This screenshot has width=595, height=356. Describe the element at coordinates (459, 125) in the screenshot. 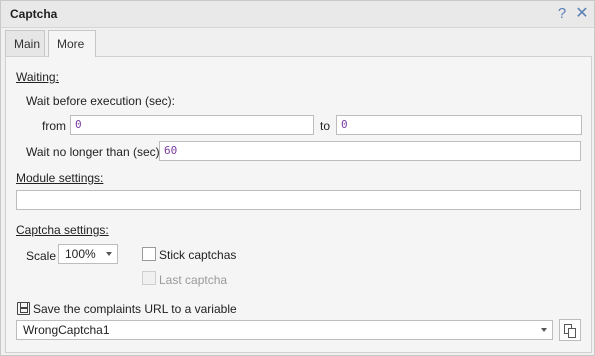

I see `wait-to-input: 0` at that location.